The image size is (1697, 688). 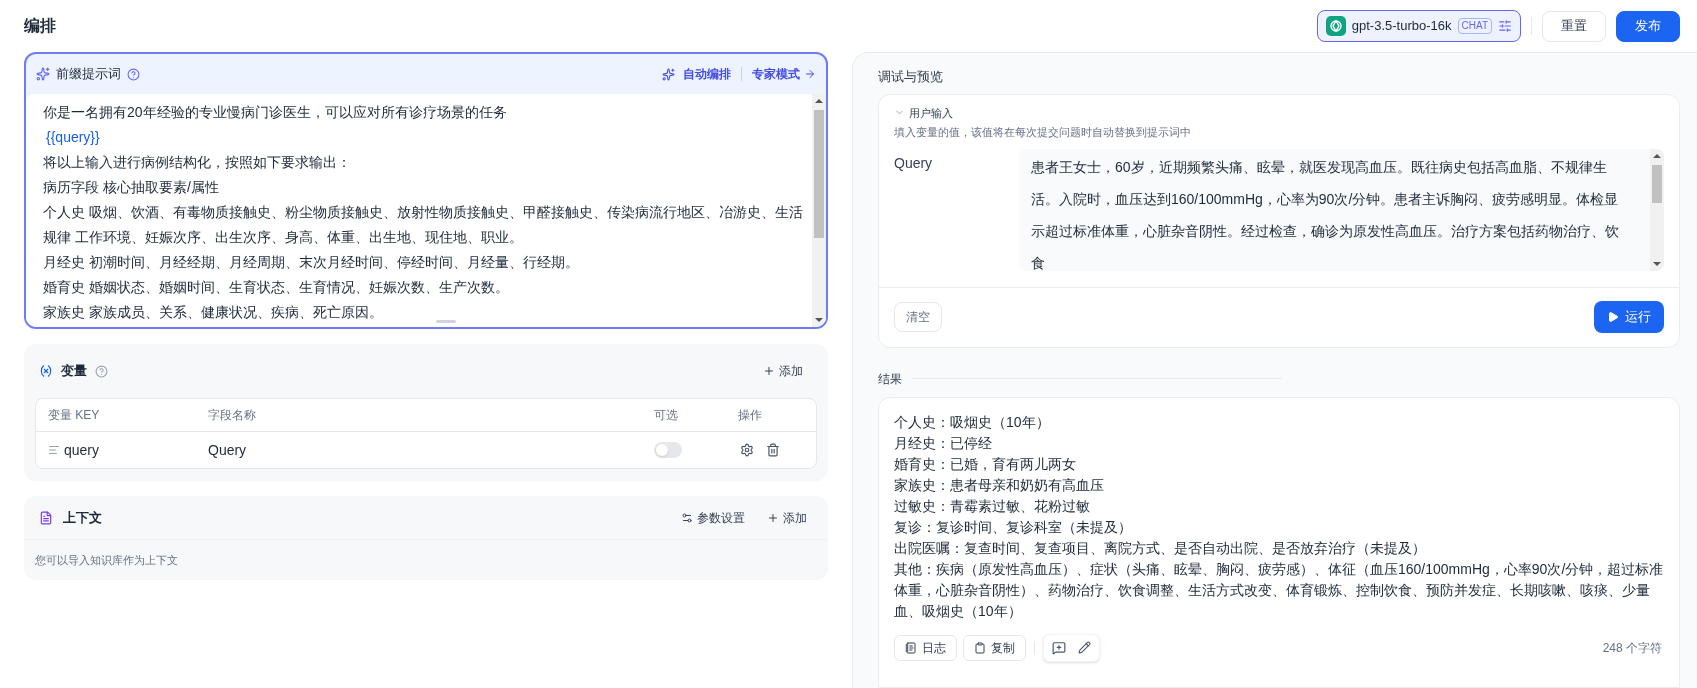 I want to click on result-line: 家族史：患者母亲和奶奶有高血压, so click(x=999, y=485).